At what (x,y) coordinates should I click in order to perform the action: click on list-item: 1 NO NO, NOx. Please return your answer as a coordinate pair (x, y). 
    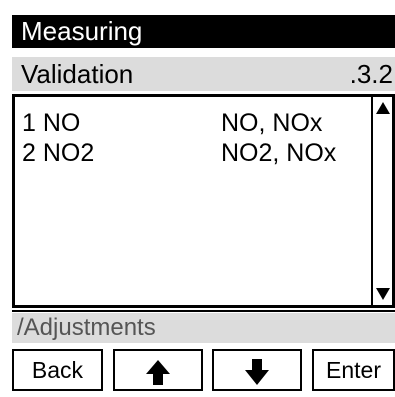
    Looking at the image, I should click on (194, 123).